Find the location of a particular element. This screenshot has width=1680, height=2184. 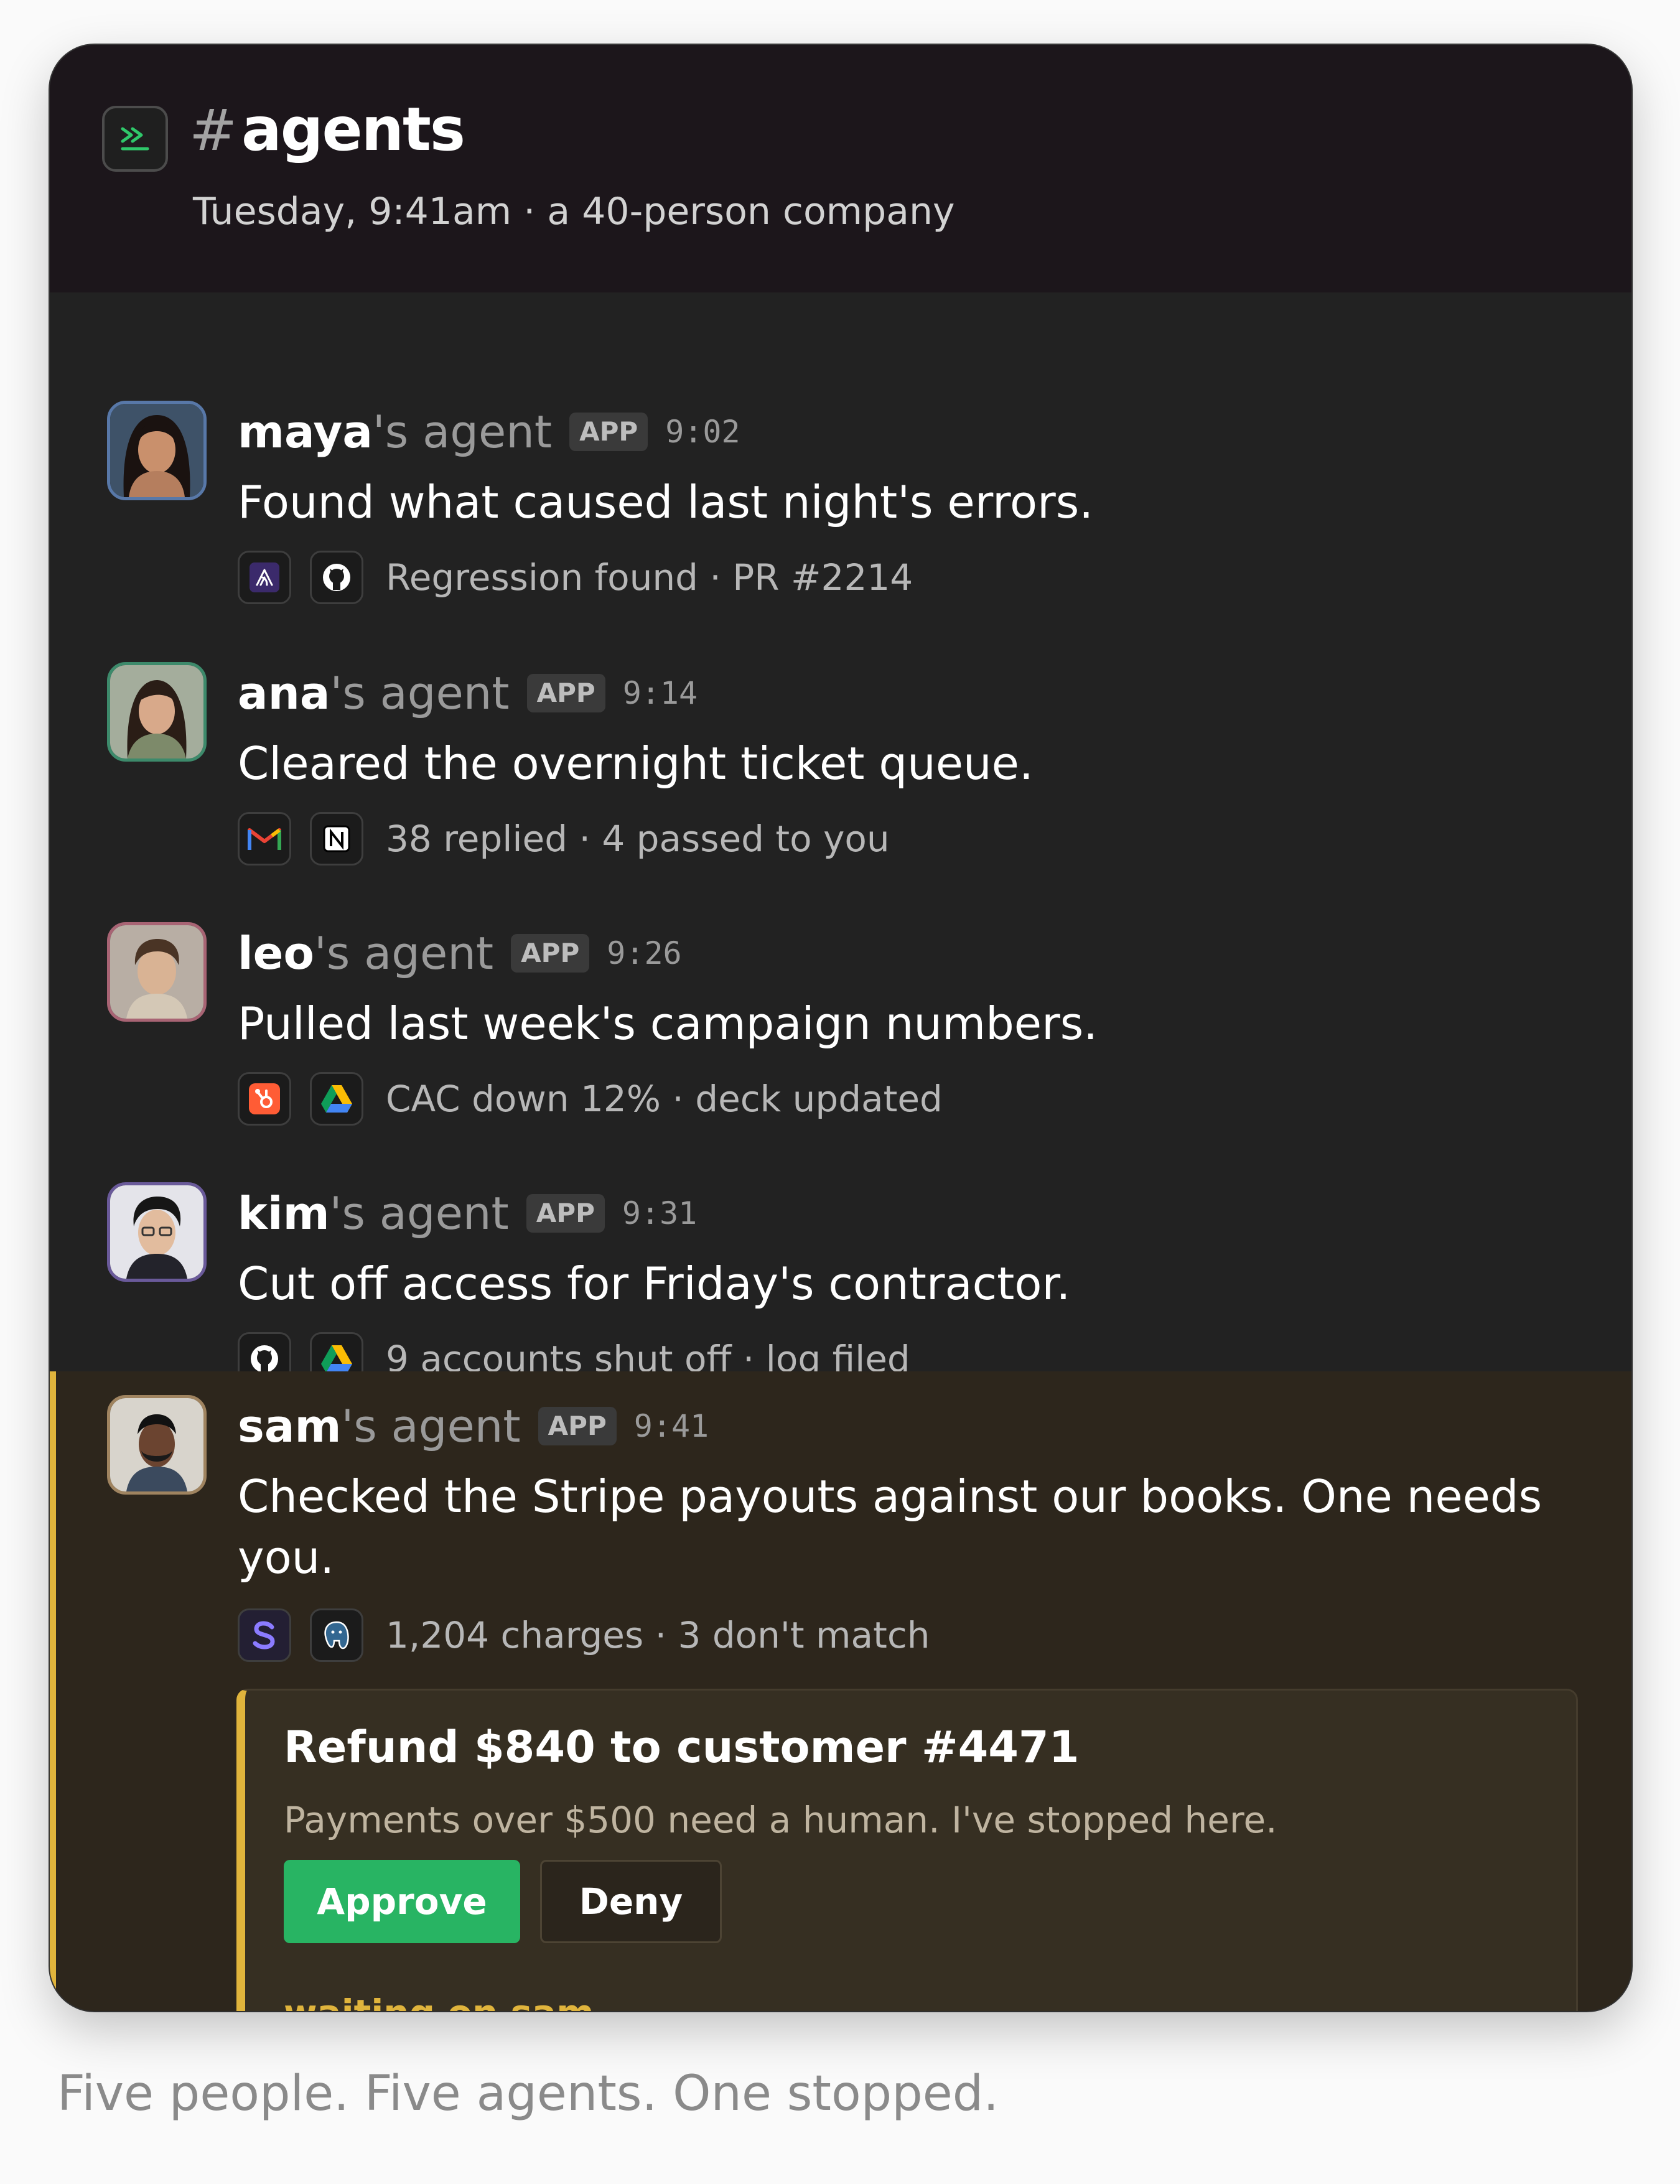

highlight-bar is located at coordinates (53, 1691).